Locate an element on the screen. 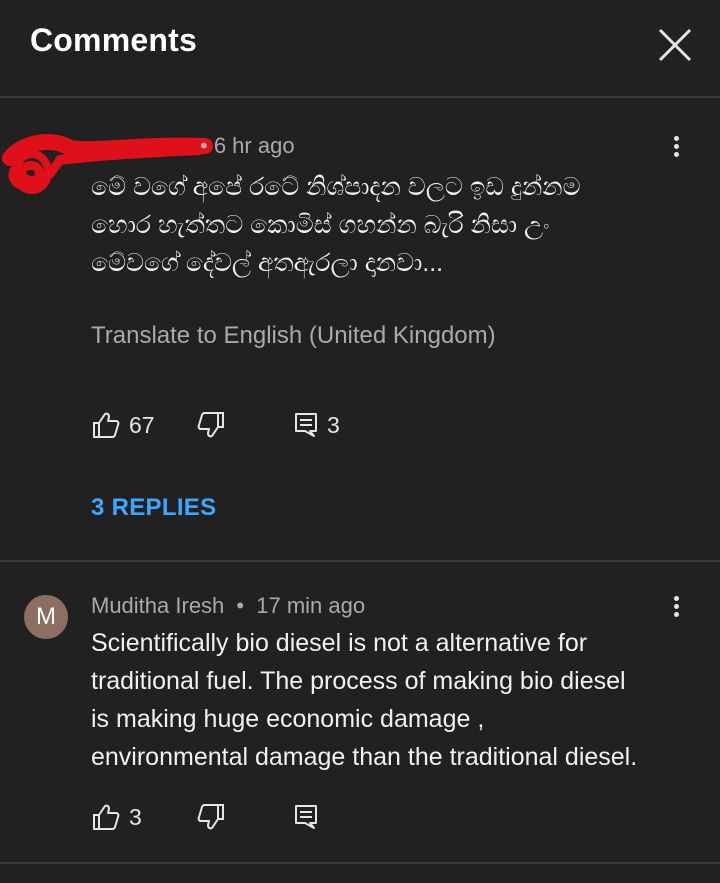 Image resolution: width=720 pixels, height=883 pixels. like-button: 3 is located at coordinates (116, 817).